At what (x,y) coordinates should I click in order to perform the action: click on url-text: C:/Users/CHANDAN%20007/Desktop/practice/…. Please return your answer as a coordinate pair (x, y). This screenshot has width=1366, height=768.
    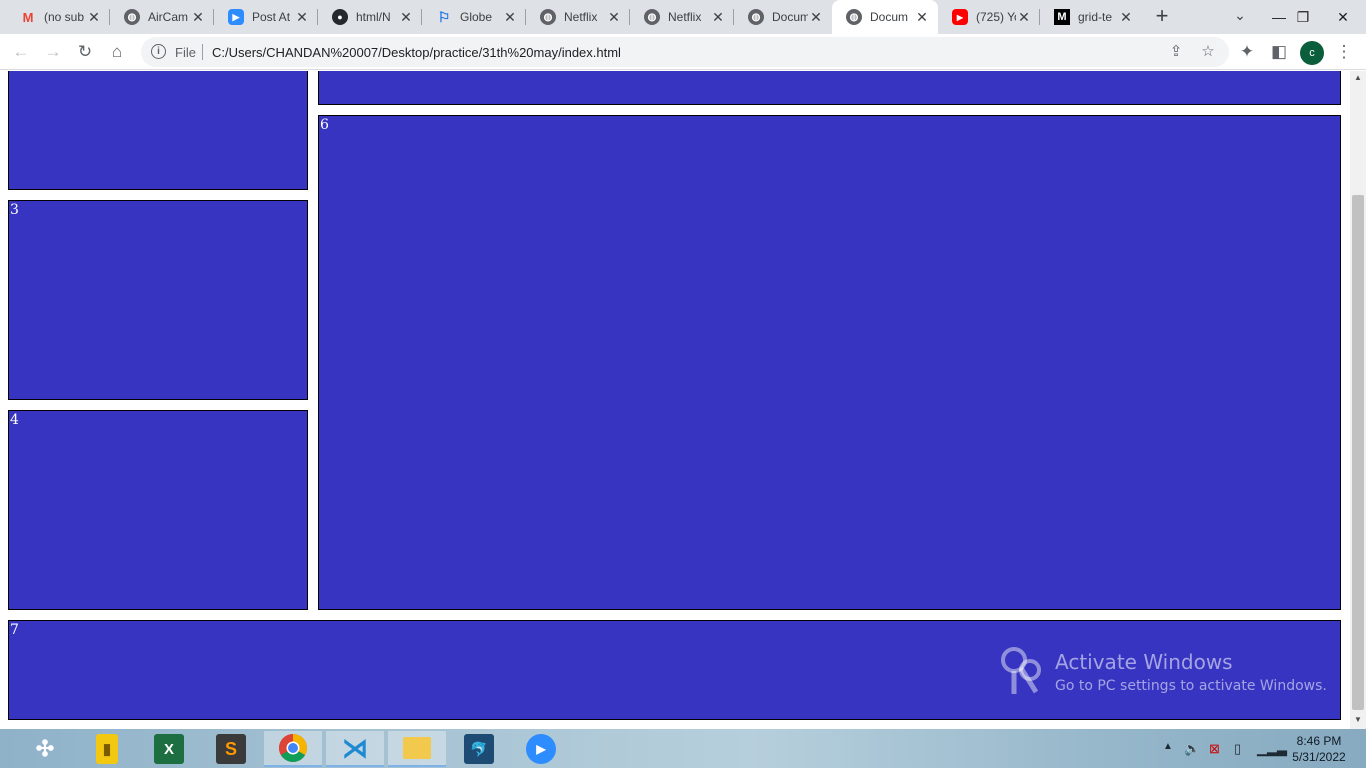
    Looking at the image, I should click on (416, 52).